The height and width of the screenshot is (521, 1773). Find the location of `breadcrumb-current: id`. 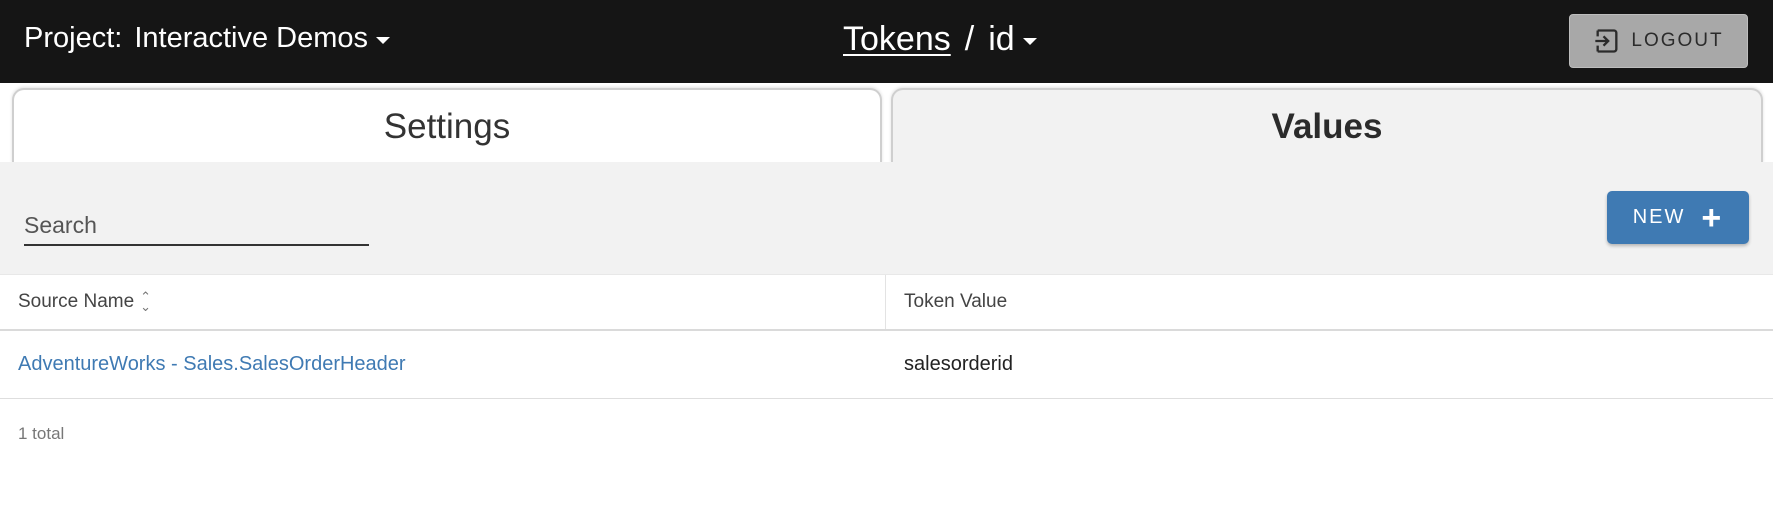

breadcrumb-current: id is located at coordinates (1001, 39).